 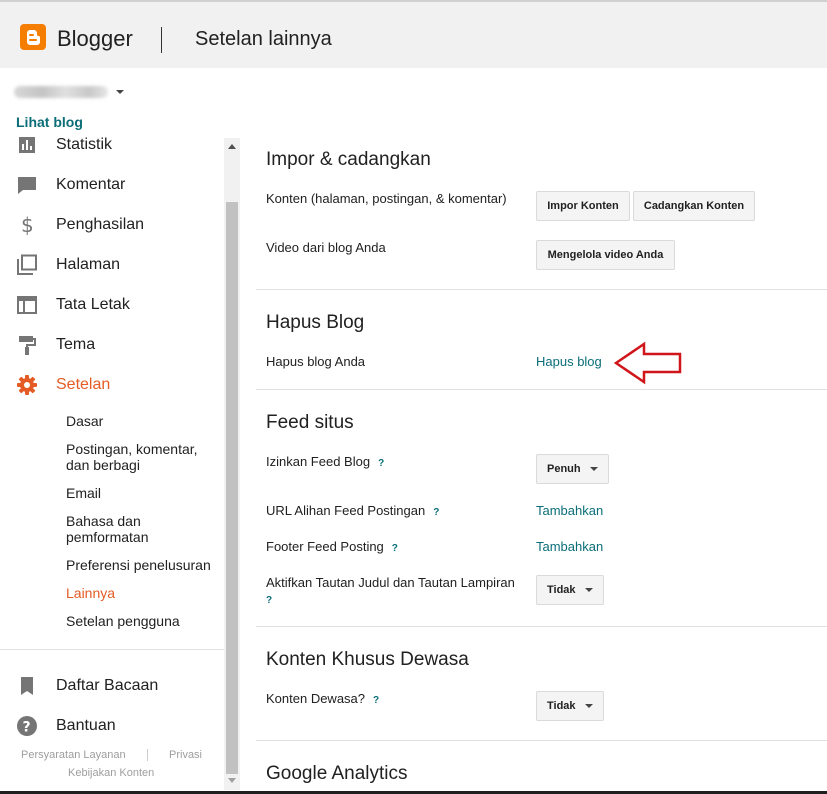 I want to click on footer-separator, so click(x=147, y=755).